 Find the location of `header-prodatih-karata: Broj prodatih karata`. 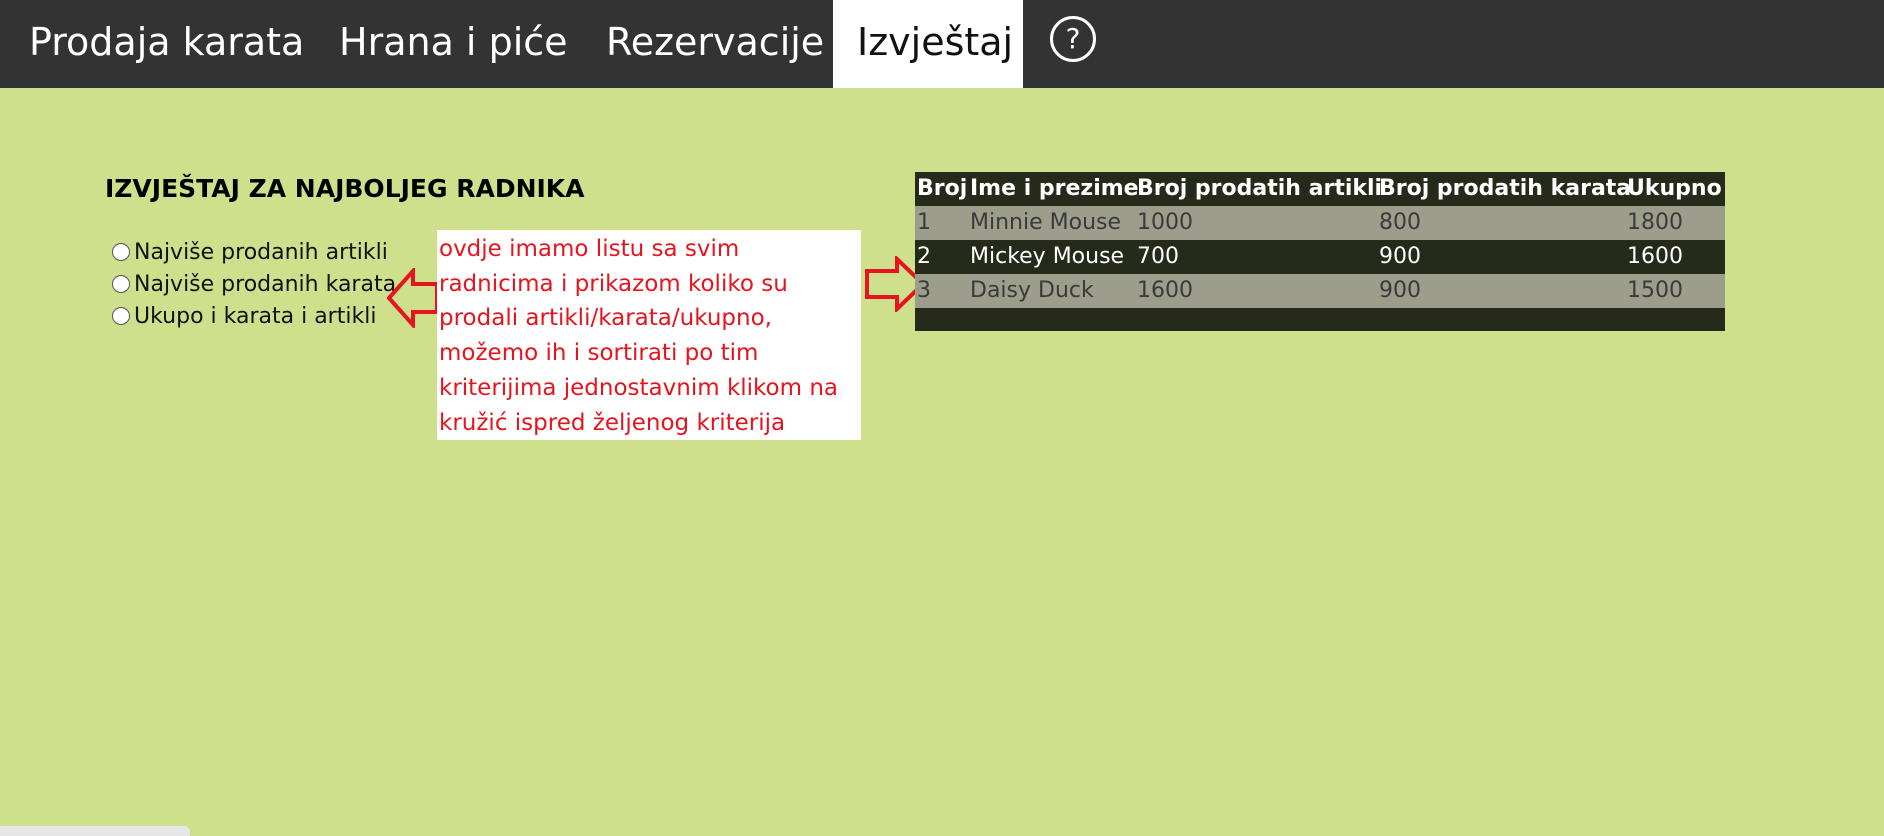

header-prodatih-karata: Broj prodatih karata is located at coordinates (1505, 189).